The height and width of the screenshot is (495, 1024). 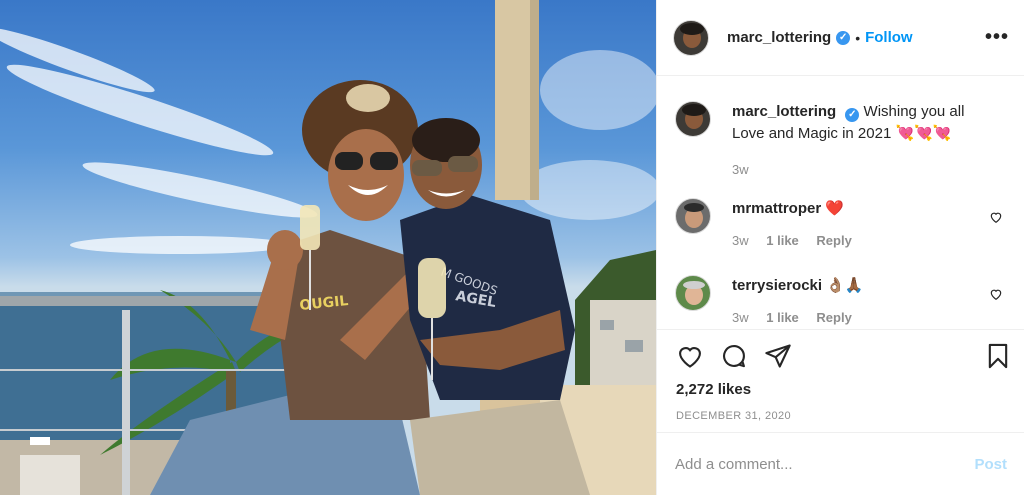 I want to click on paper-plane-icon, so click(x=778, y=356).